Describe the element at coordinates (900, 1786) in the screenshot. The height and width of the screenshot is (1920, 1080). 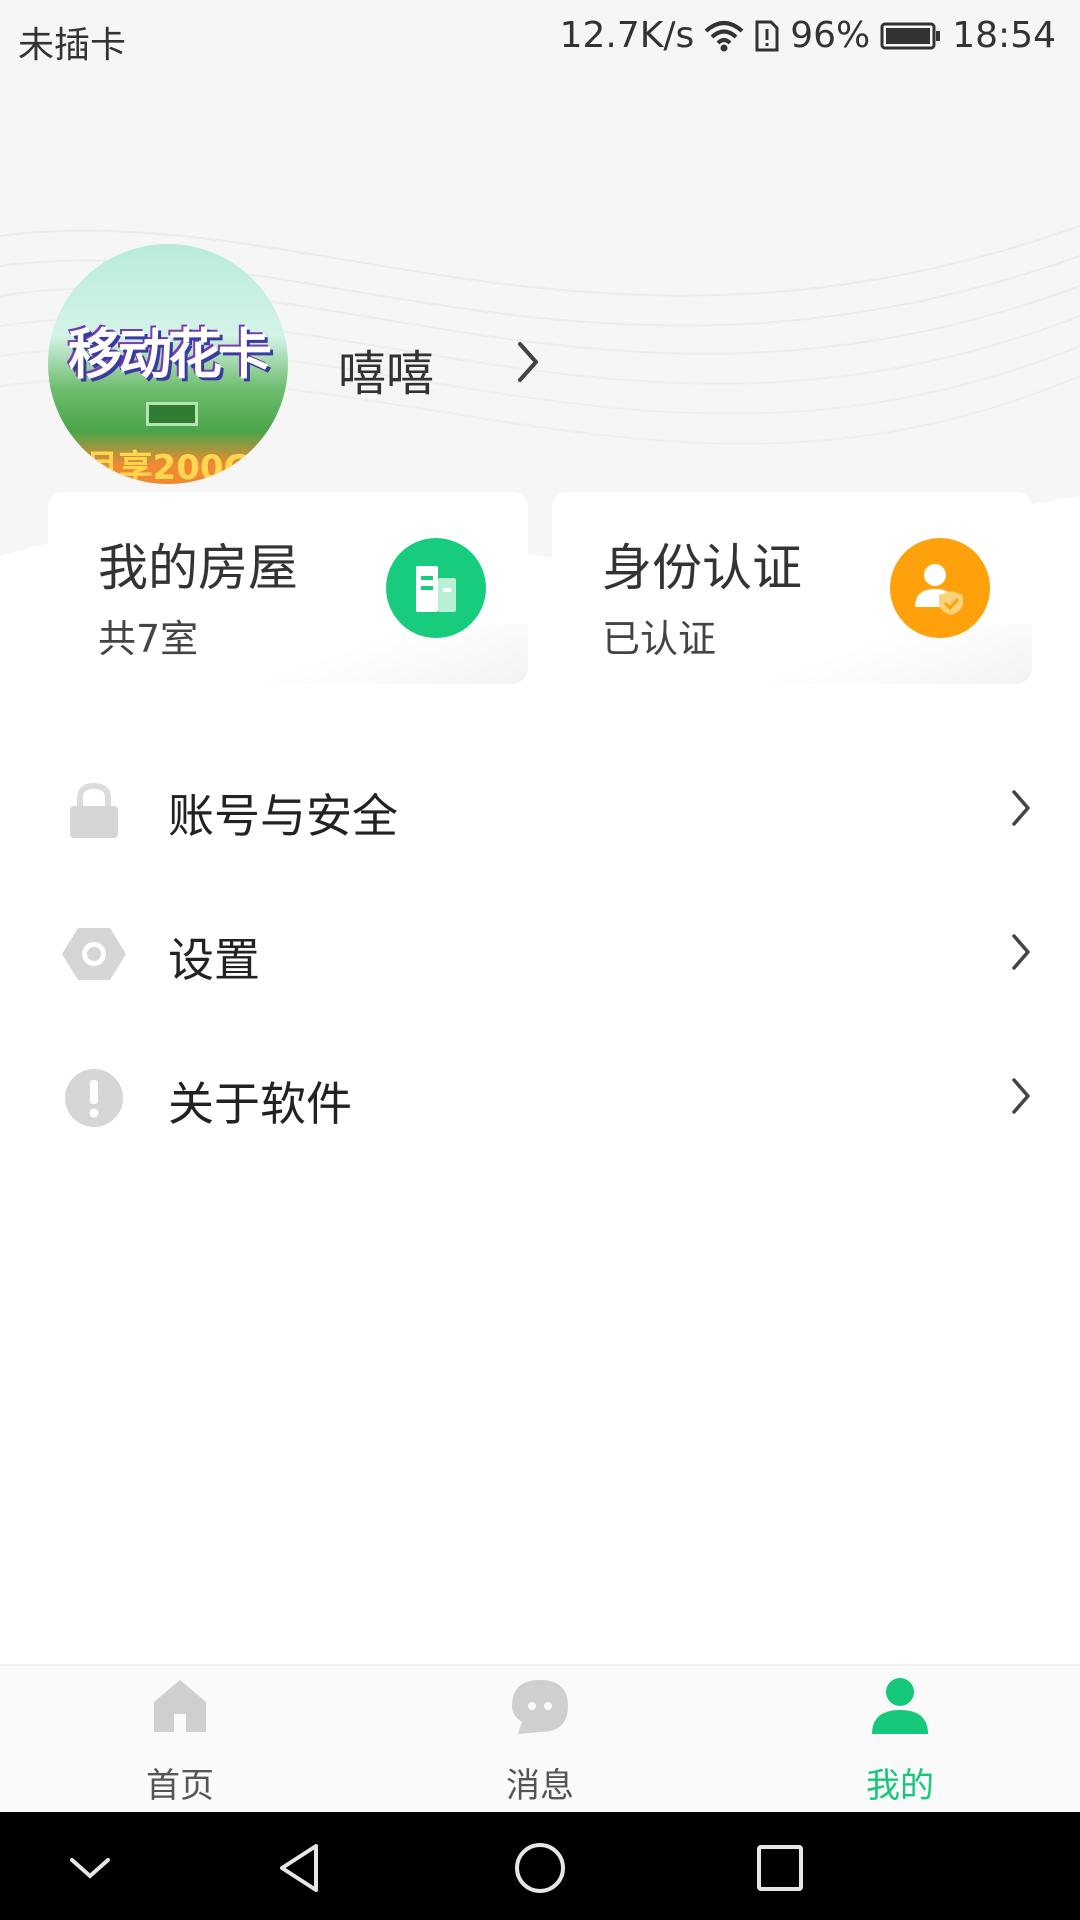
I see `tab-label: 我的` at that location.